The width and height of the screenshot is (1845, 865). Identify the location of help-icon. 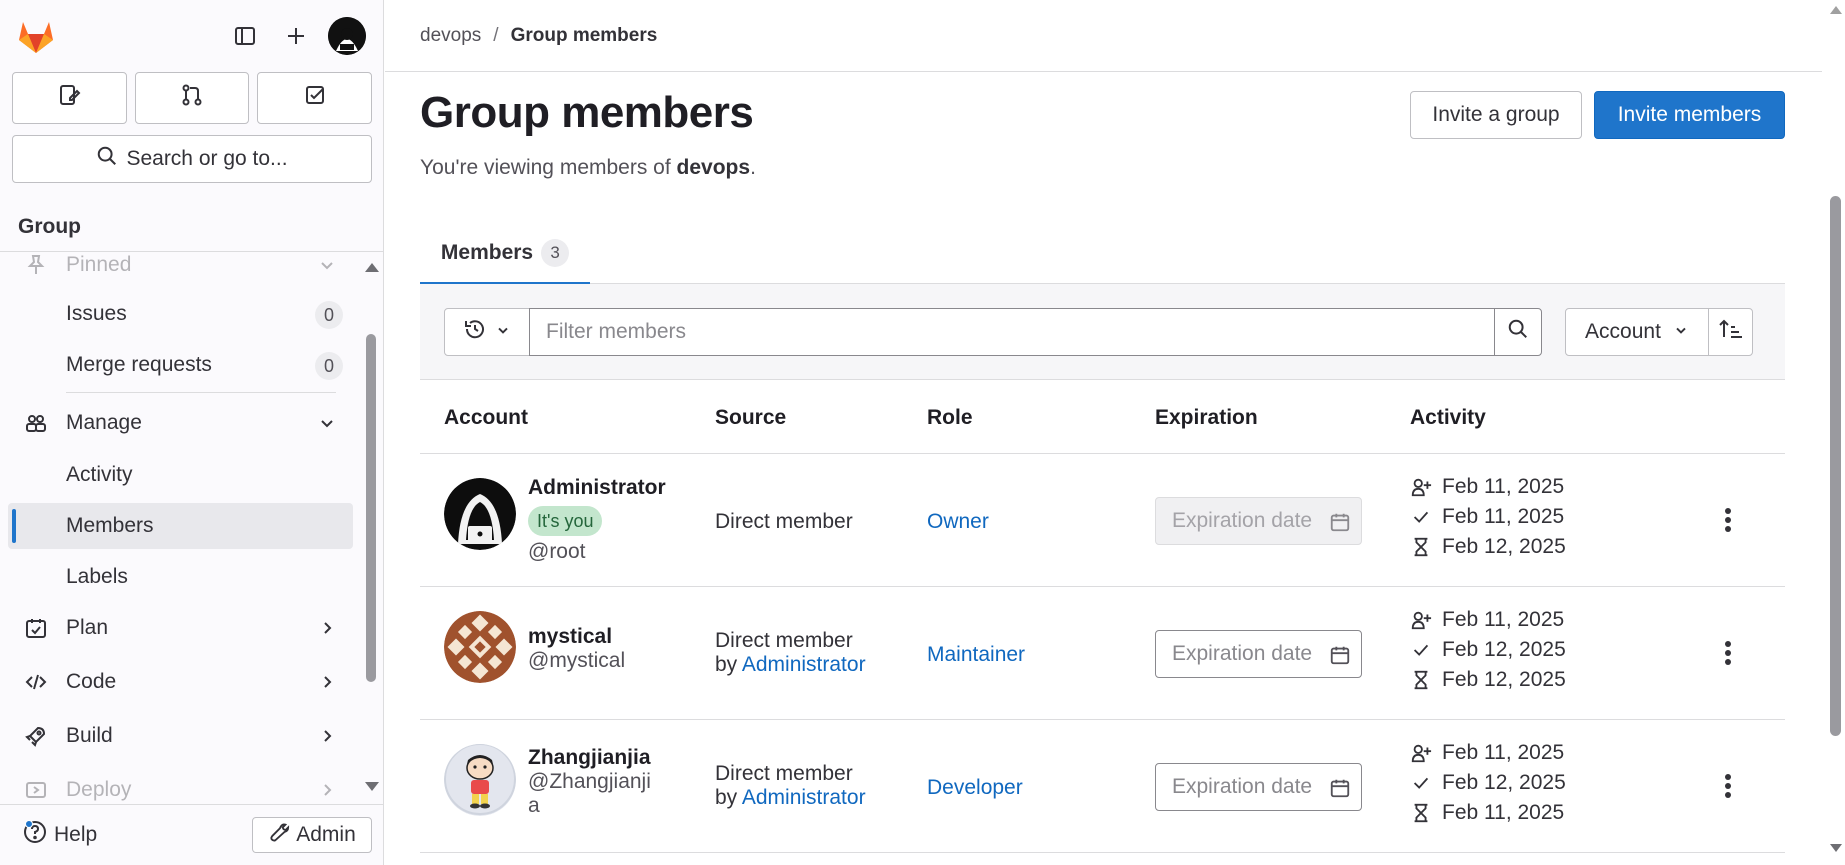
(35, 835).